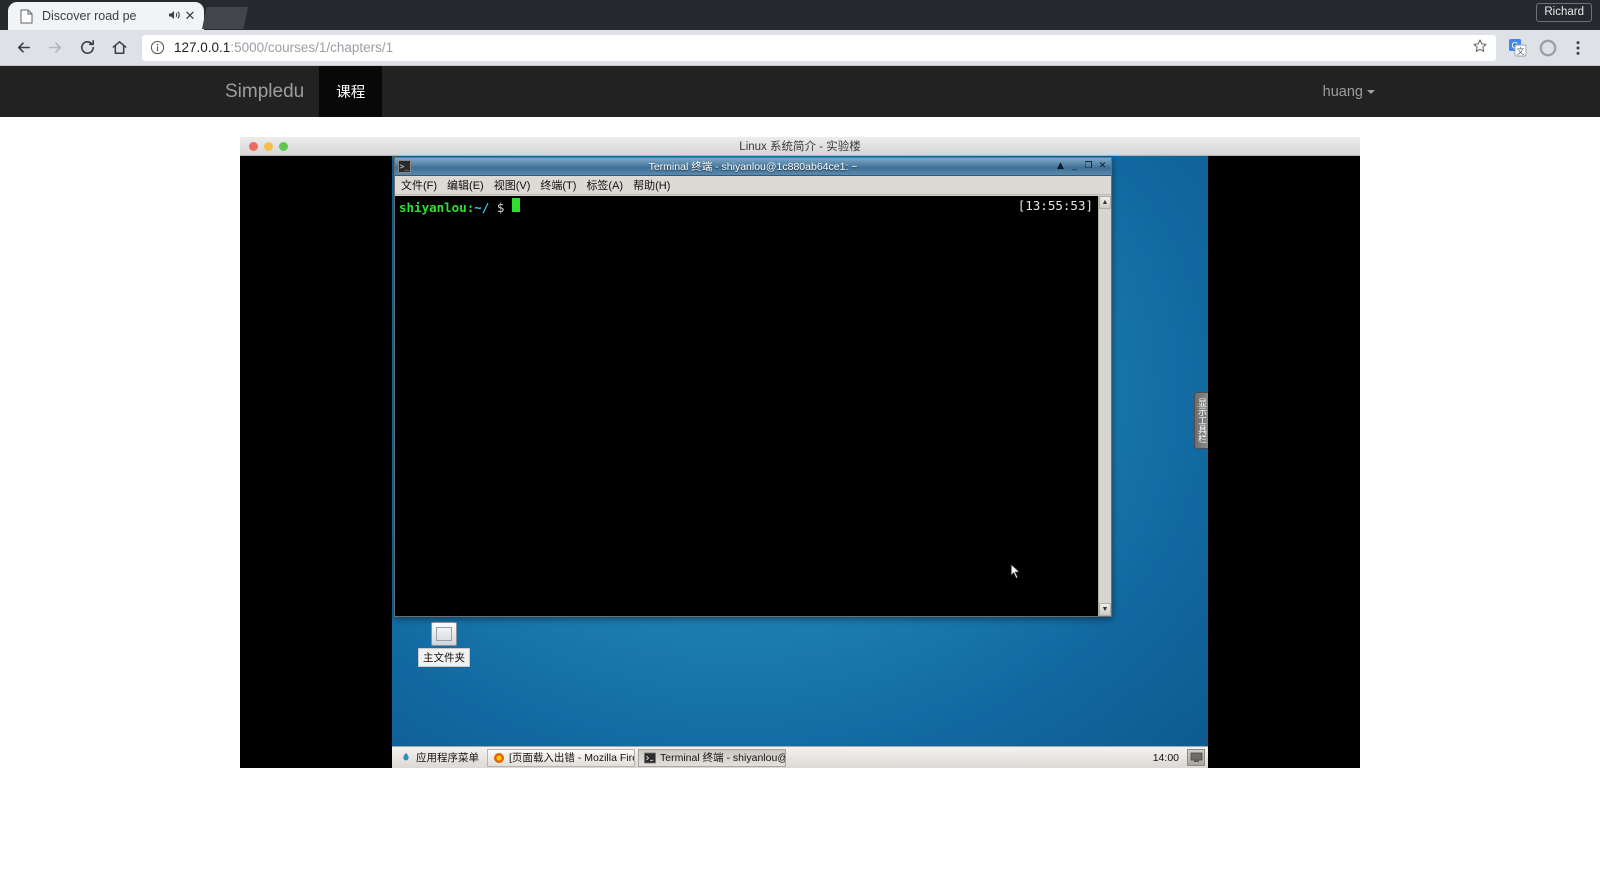 The height and width of the screenshot is (876, 1600). What do you see at coordinates (312, 47) in the screenshot?
I see `url-path: :5000/courses/1/chapters/1` at bounding box center [312, 47].